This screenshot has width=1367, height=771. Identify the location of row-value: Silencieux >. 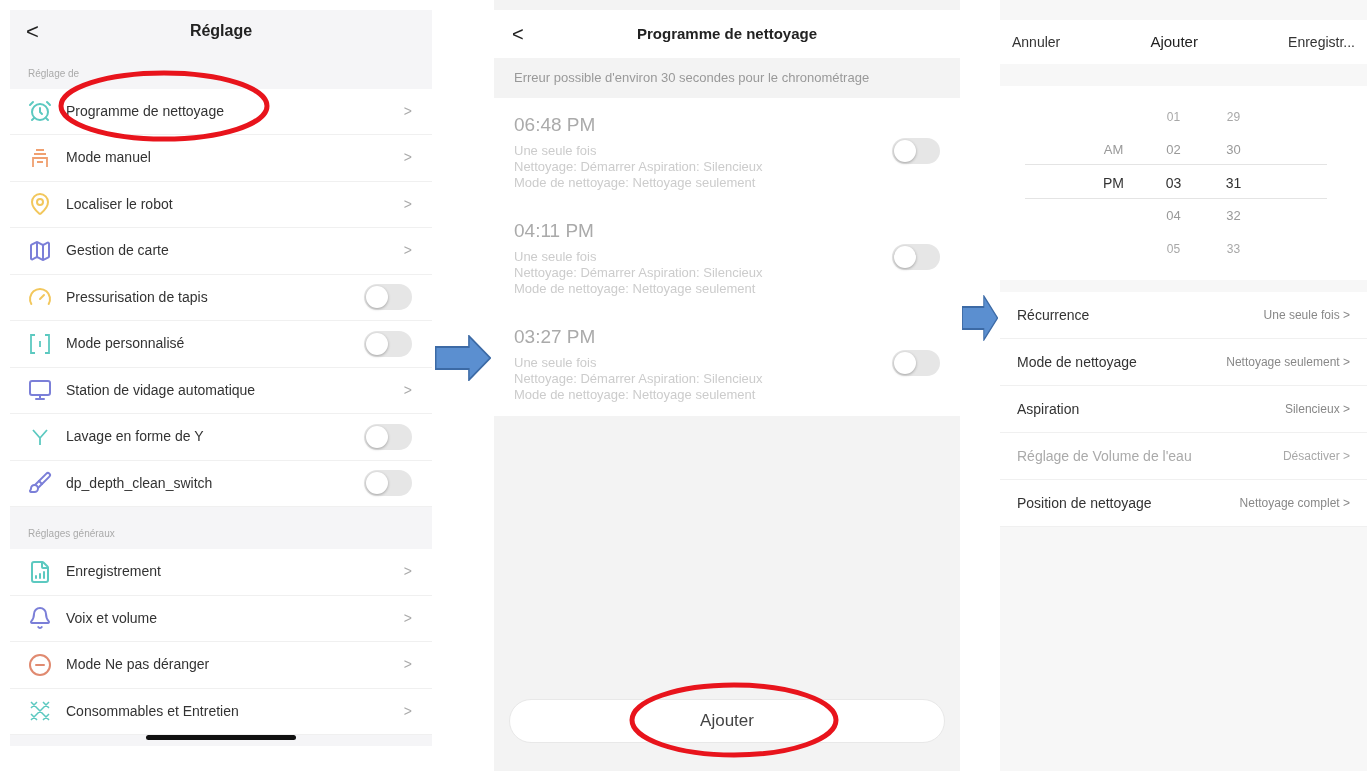
(1317, 409).